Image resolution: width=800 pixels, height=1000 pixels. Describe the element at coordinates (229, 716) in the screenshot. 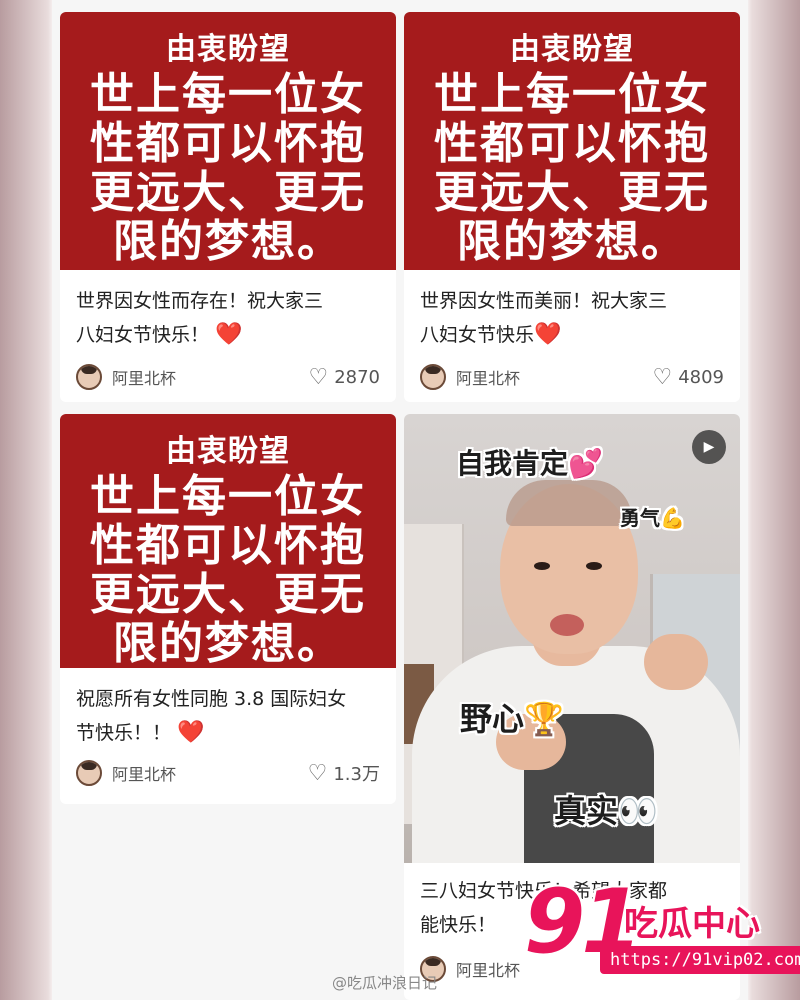

I see `note-caption: 祝愿所有女性同胞 3.8 国际妇女 节快乐！！ ❤️` at that location.